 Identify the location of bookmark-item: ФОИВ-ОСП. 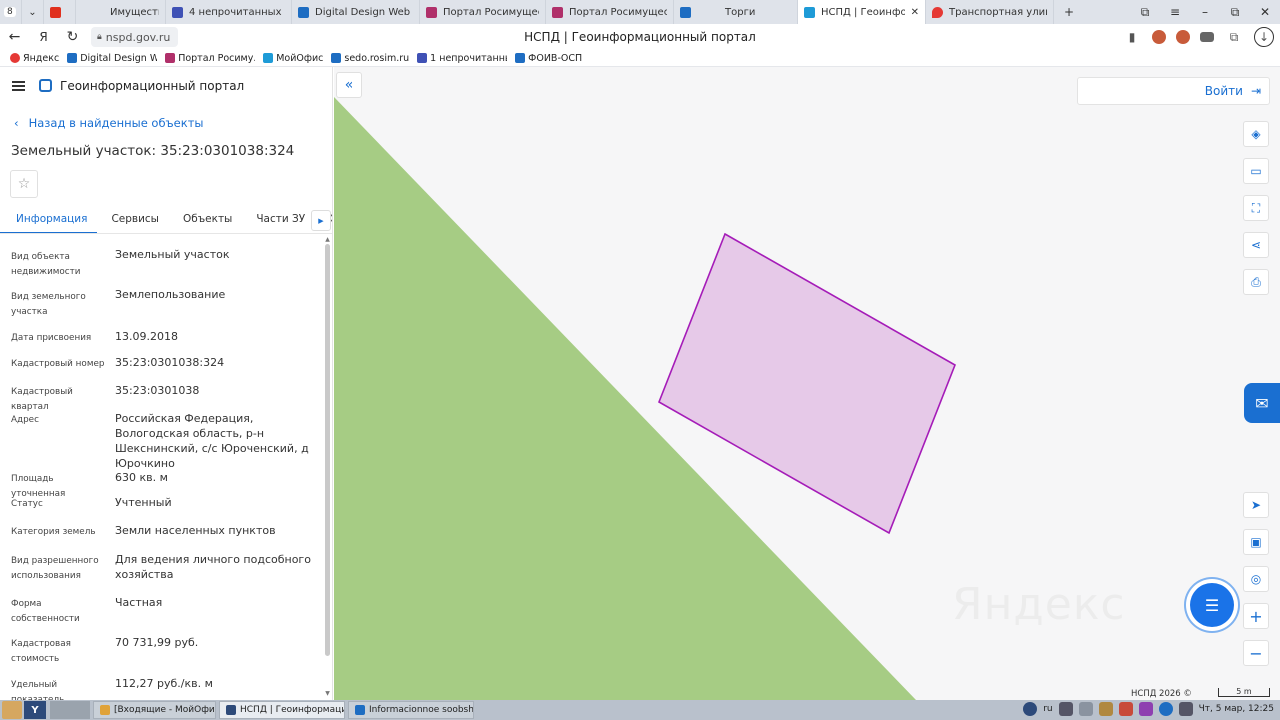
(548, 58).